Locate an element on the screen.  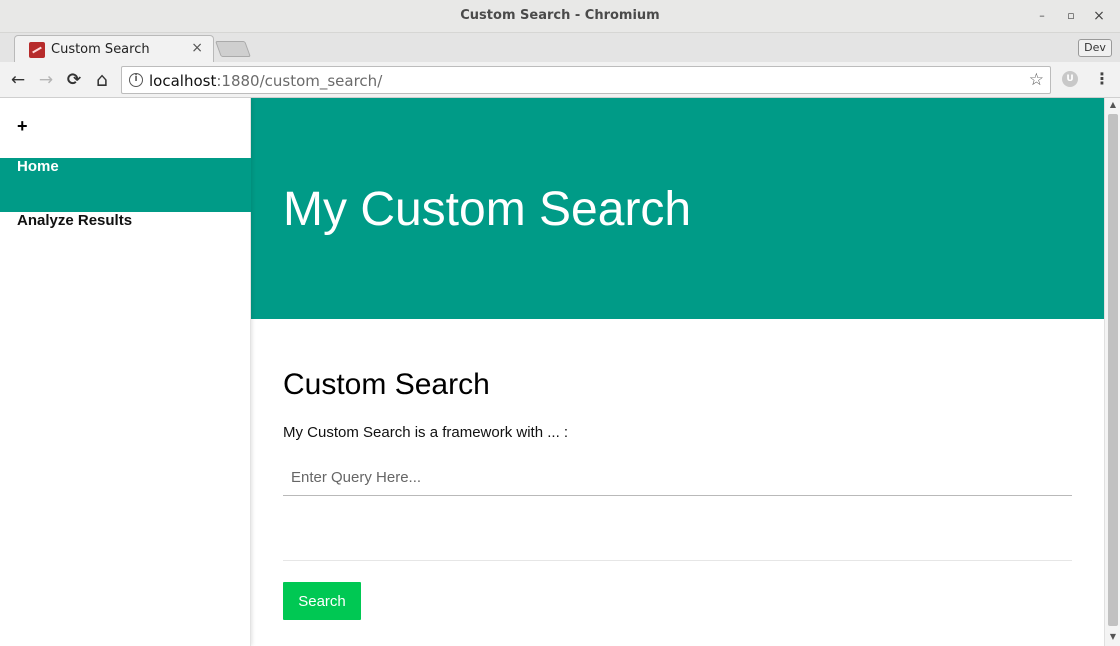
tab-label: Custom Search is located at coordinates (100, 49).